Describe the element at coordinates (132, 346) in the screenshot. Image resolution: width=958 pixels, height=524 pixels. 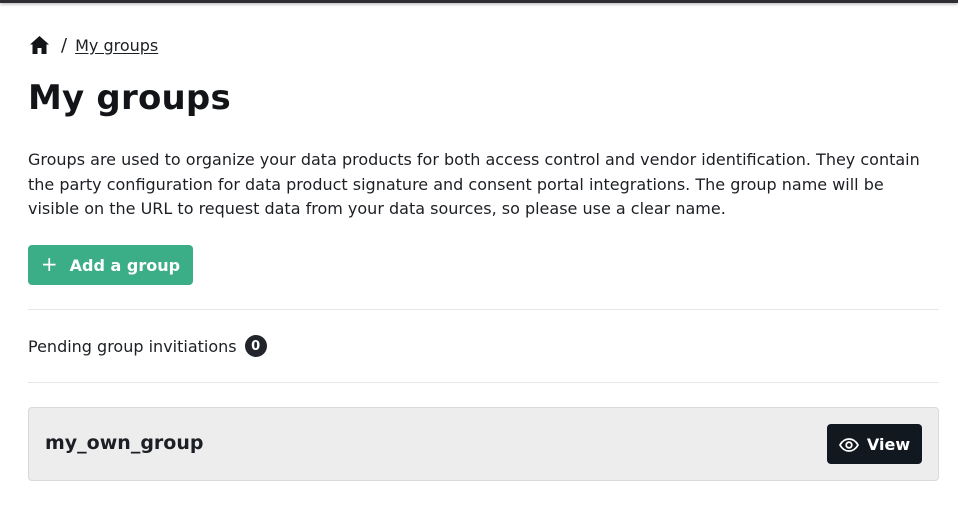
I see `pending-invitations-label: Pending group invitiations` at that location.